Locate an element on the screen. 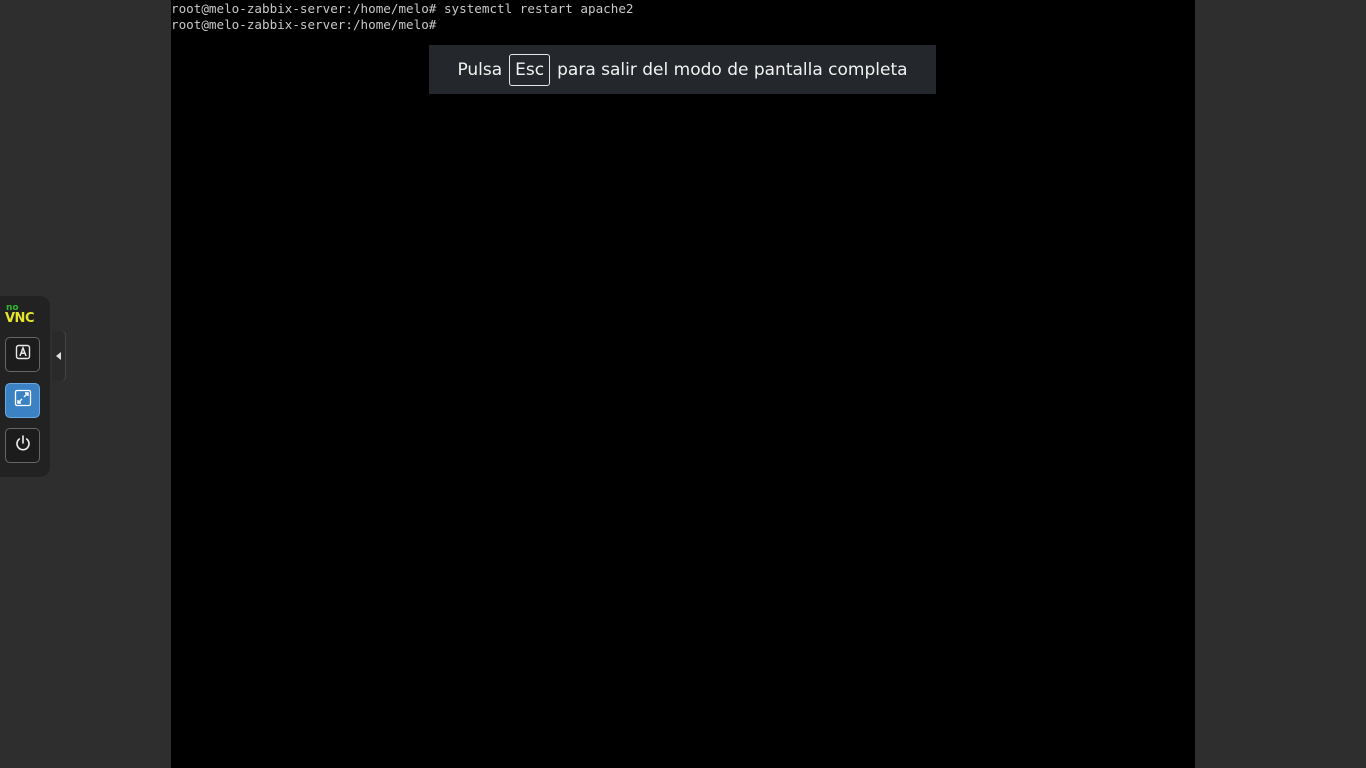 The width and height of the screenshot is (1366, 768). control-bar-panel: no VNC is located at coordinates (25, 386).